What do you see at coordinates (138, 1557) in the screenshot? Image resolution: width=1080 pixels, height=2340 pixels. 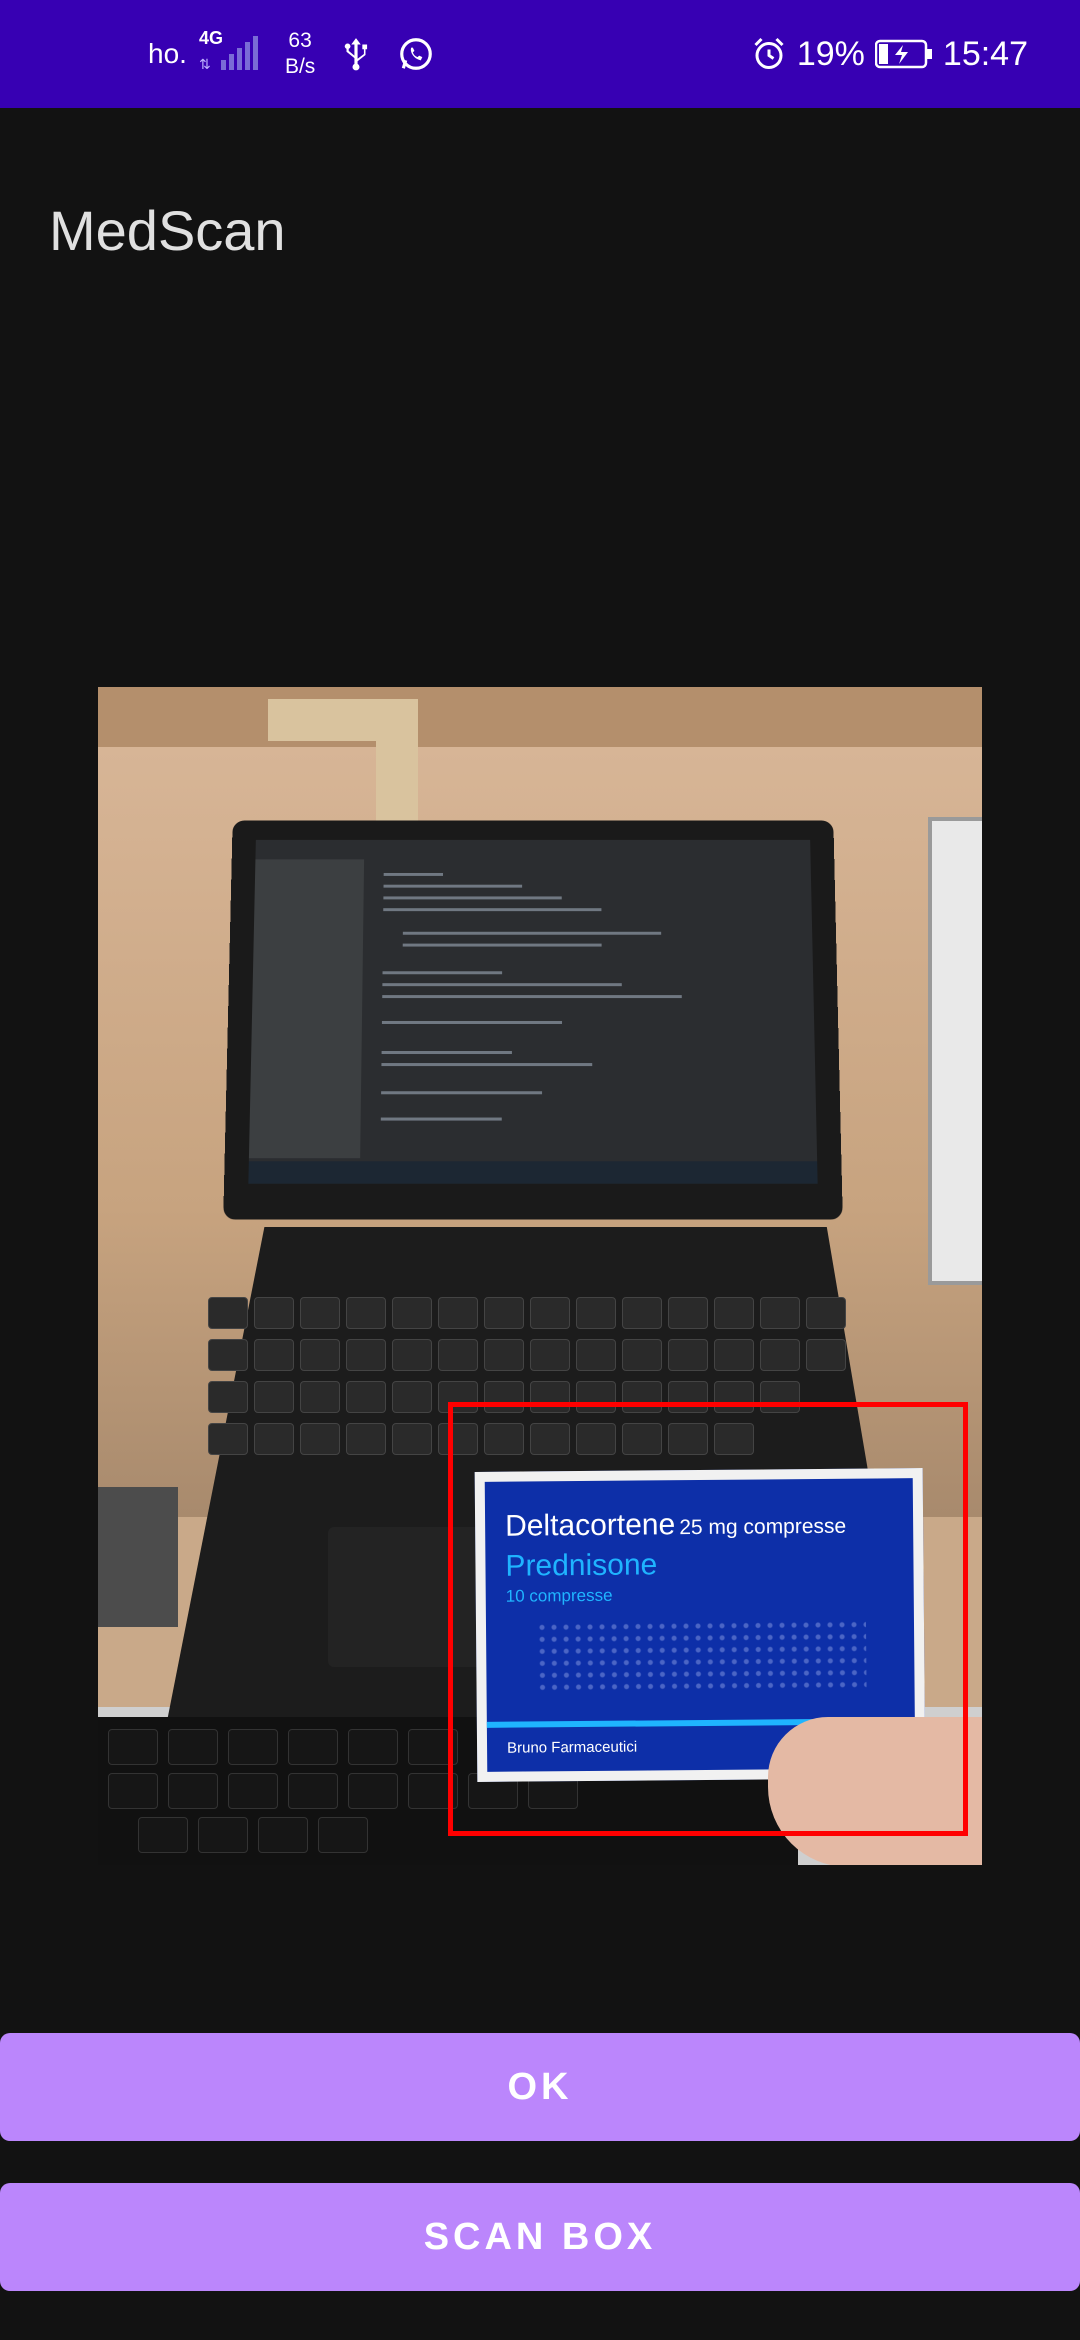 I see `photo-pen-holder` at bounding box center [138, 1557].